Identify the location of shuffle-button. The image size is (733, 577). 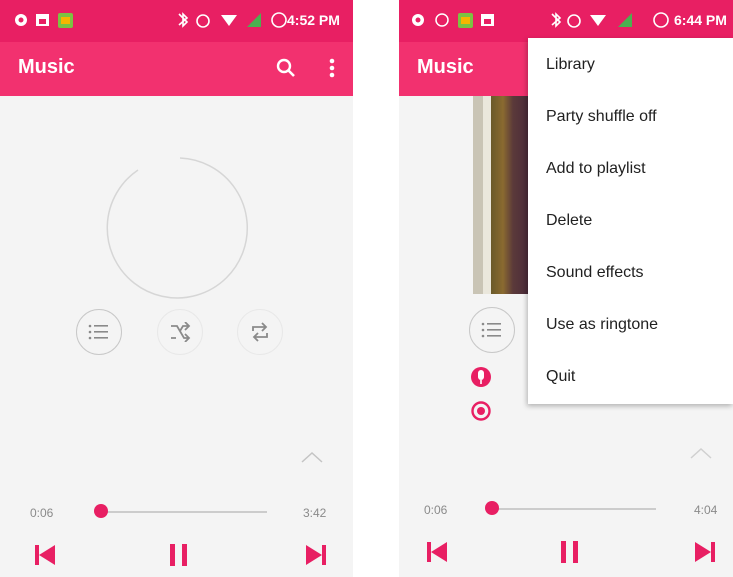
(180, 332).